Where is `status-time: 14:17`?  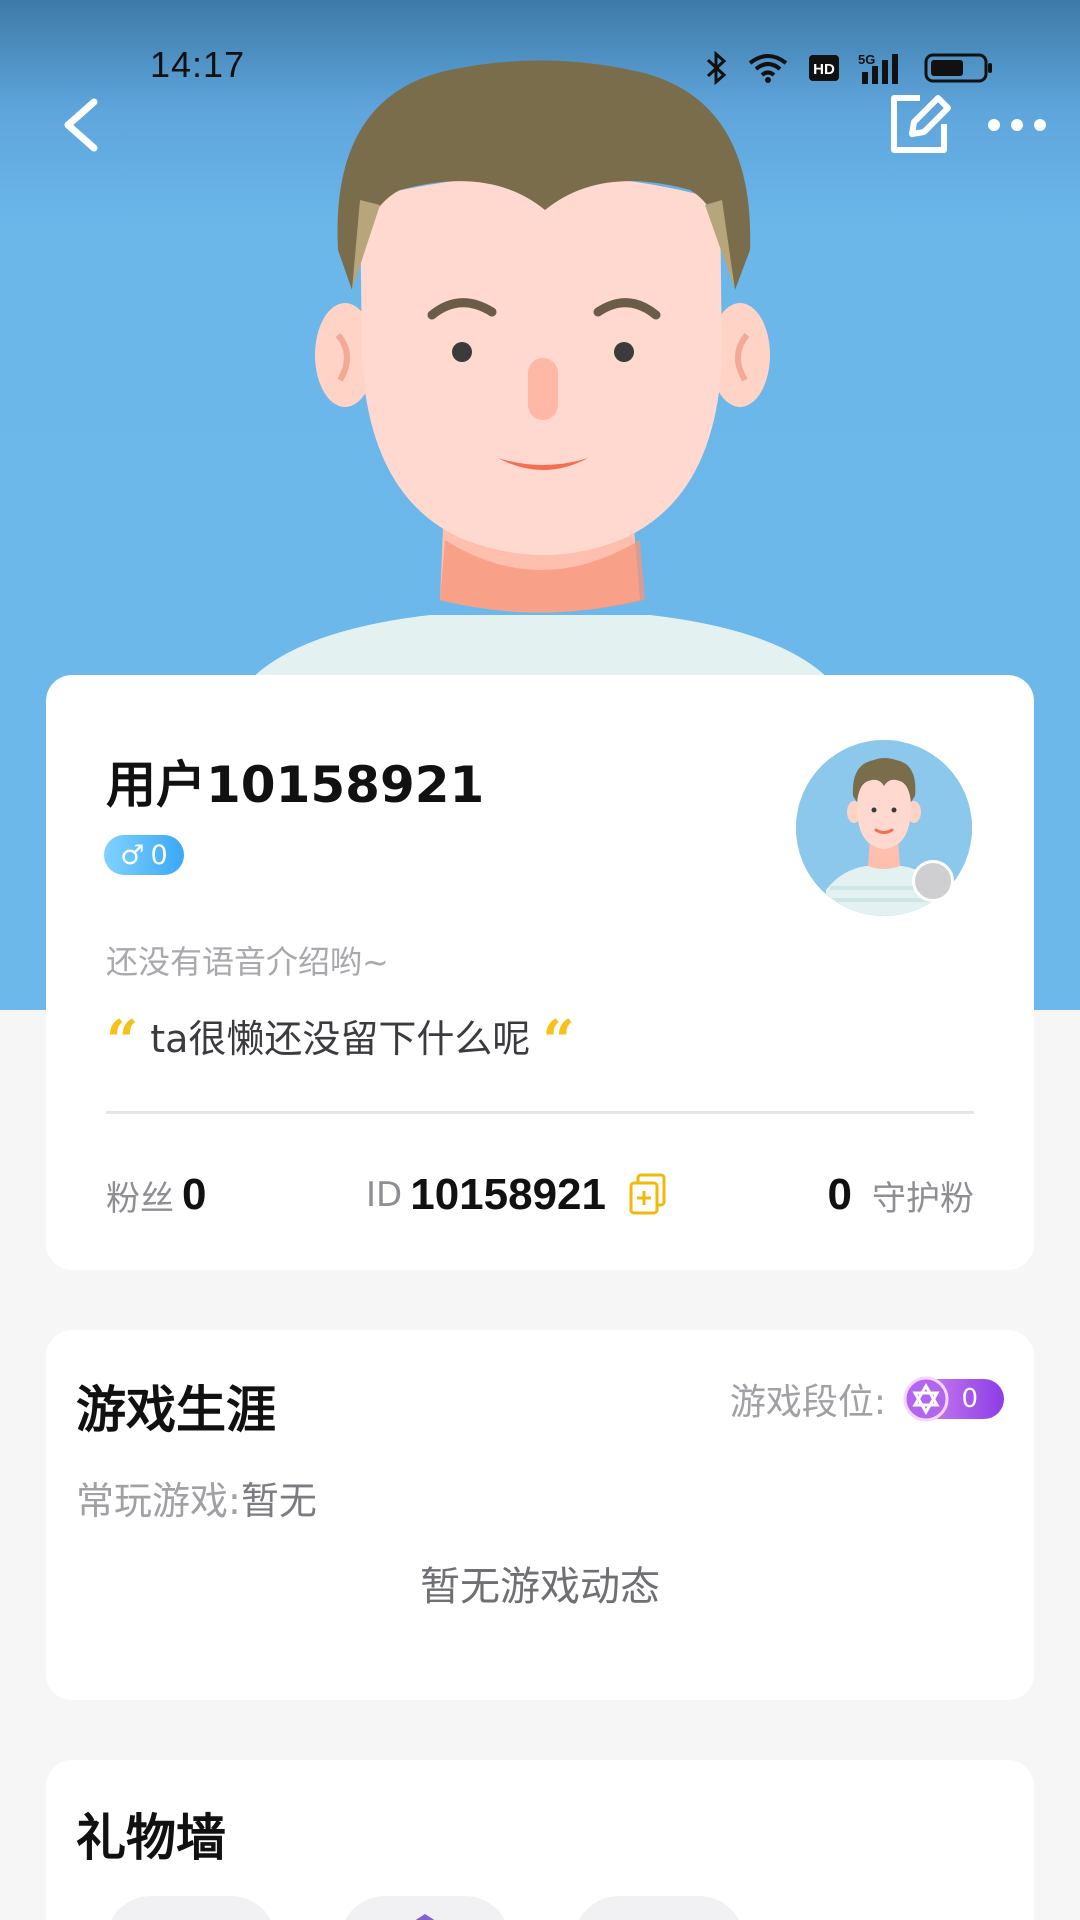
status-time: 14:17 is located at coordinates (198, 64).